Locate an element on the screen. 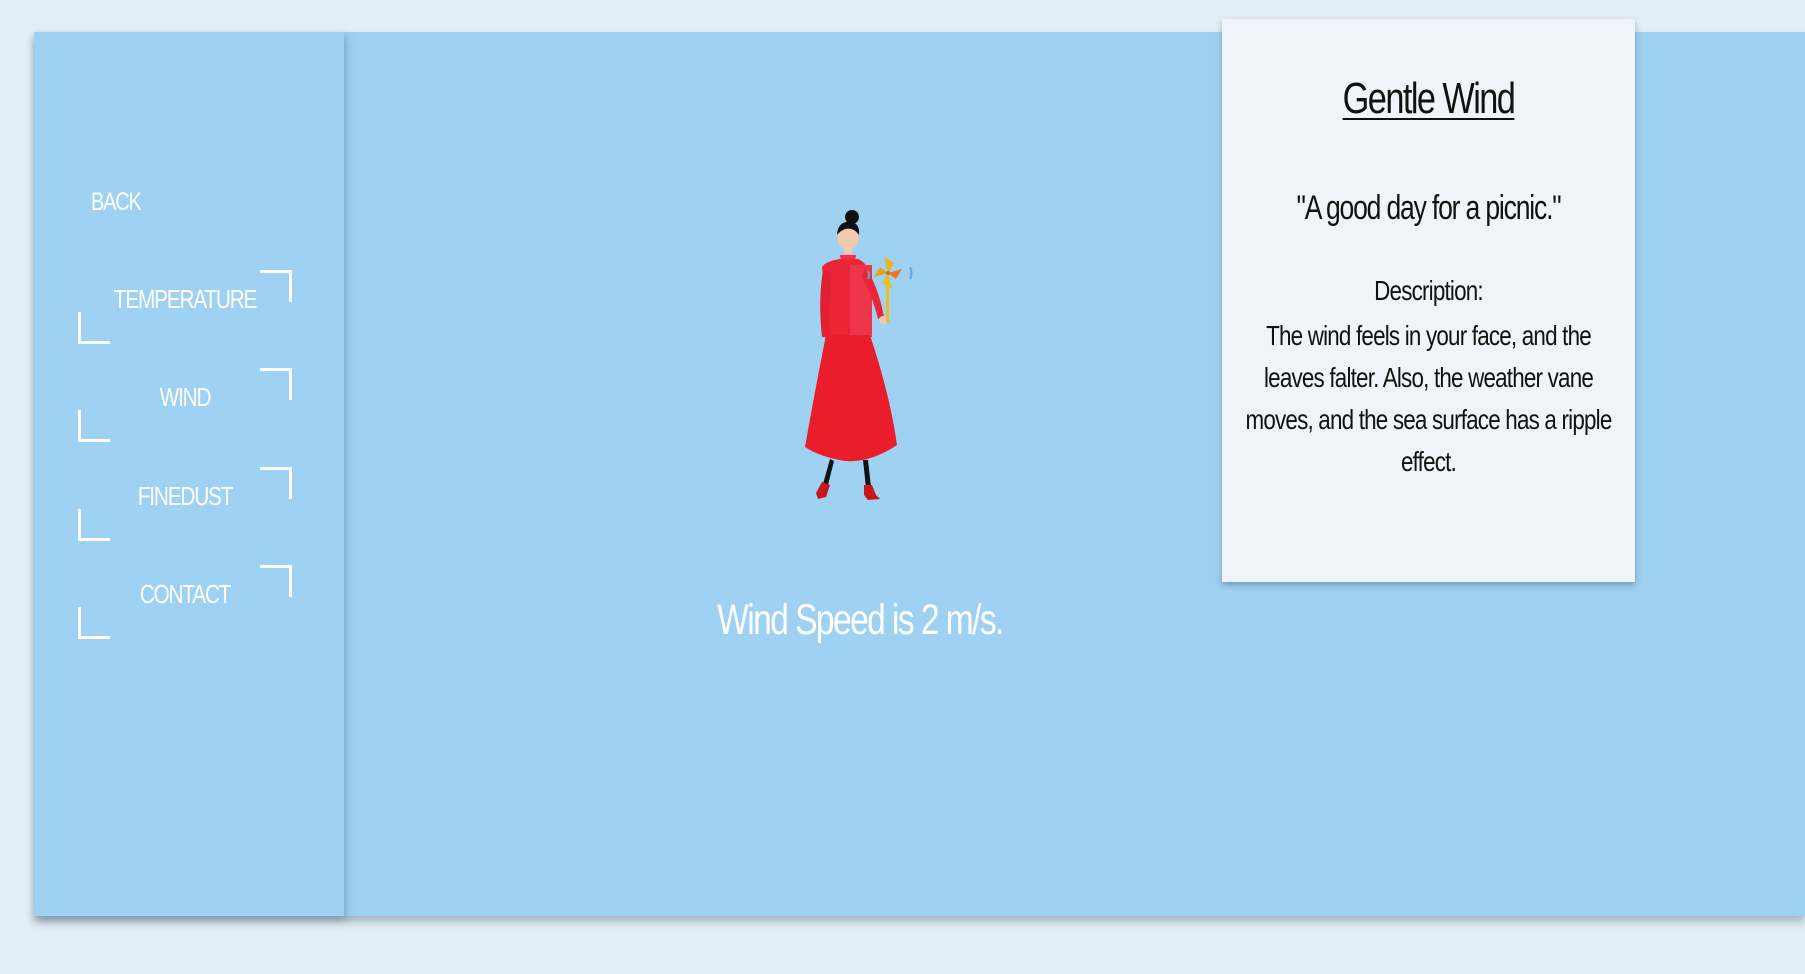  nav-item-finedust: FINEDUST is located at coordinates (185, 504).